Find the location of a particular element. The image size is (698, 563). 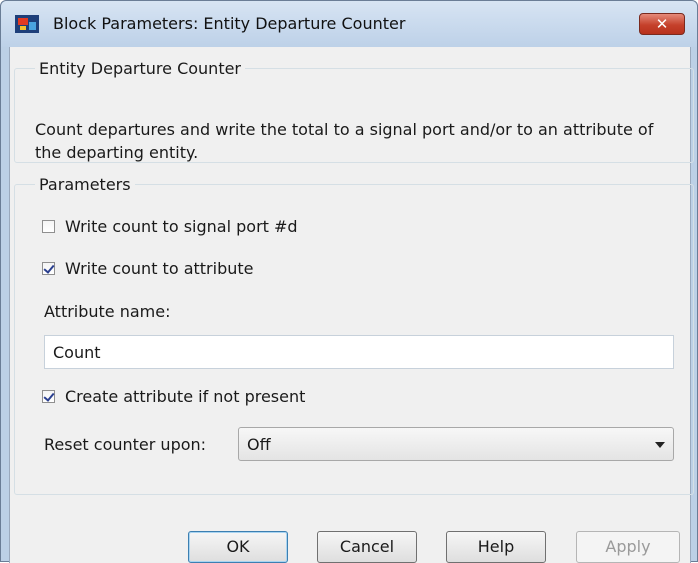

simulink-block-icon is located at coordinates (27, 24).